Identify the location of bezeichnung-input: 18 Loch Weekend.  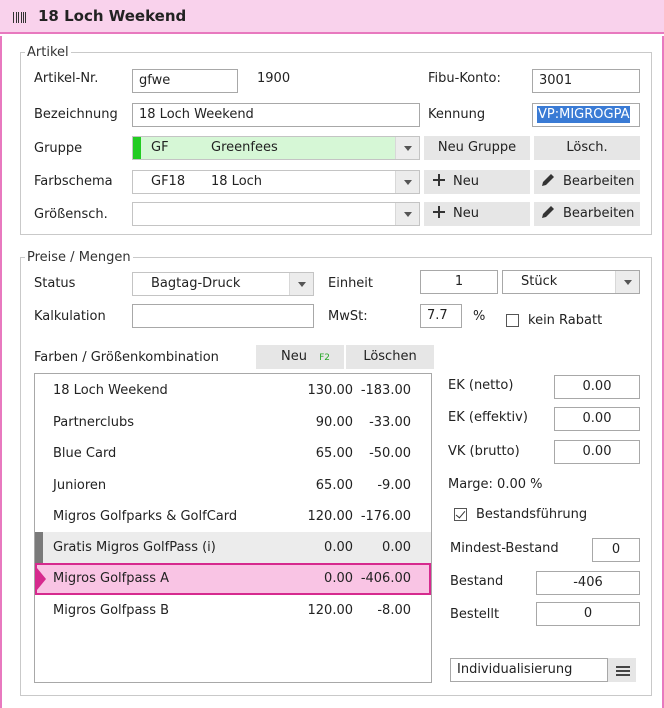
(276, 115).